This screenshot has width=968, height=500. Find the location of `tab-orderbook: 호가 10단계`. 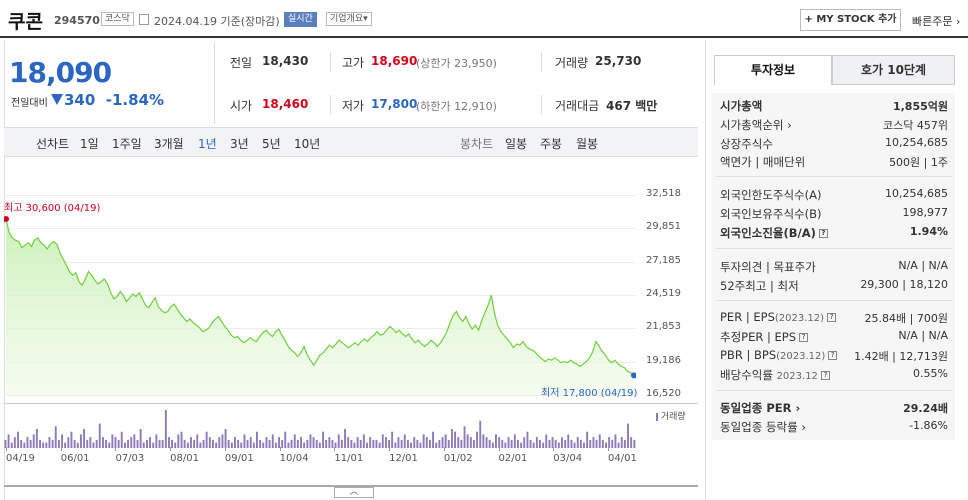

tab-orderbook: 호가 10단계 is located at coordinates (893, 70).